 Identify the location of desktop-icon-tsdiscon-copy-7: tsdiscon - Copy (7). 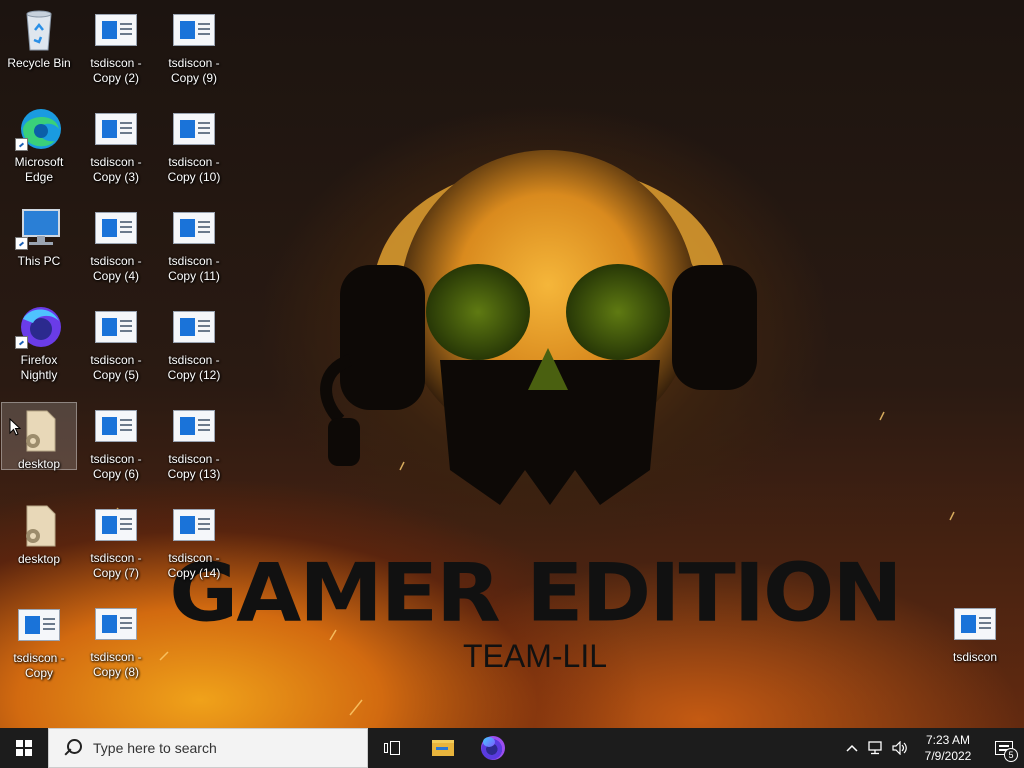
(116, 543).